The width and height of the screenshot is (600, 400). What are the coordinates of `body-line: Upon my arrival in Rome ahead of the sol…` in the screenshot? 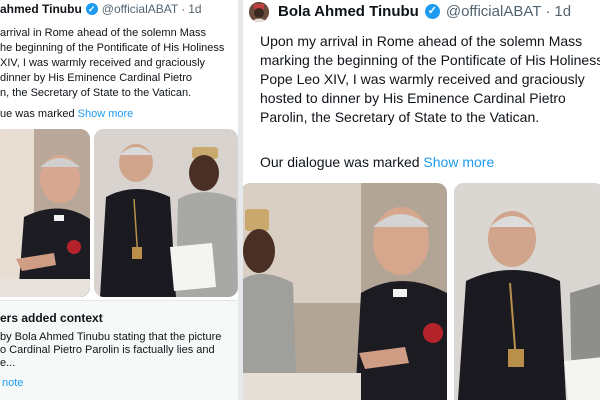 It's located at (421, 41).